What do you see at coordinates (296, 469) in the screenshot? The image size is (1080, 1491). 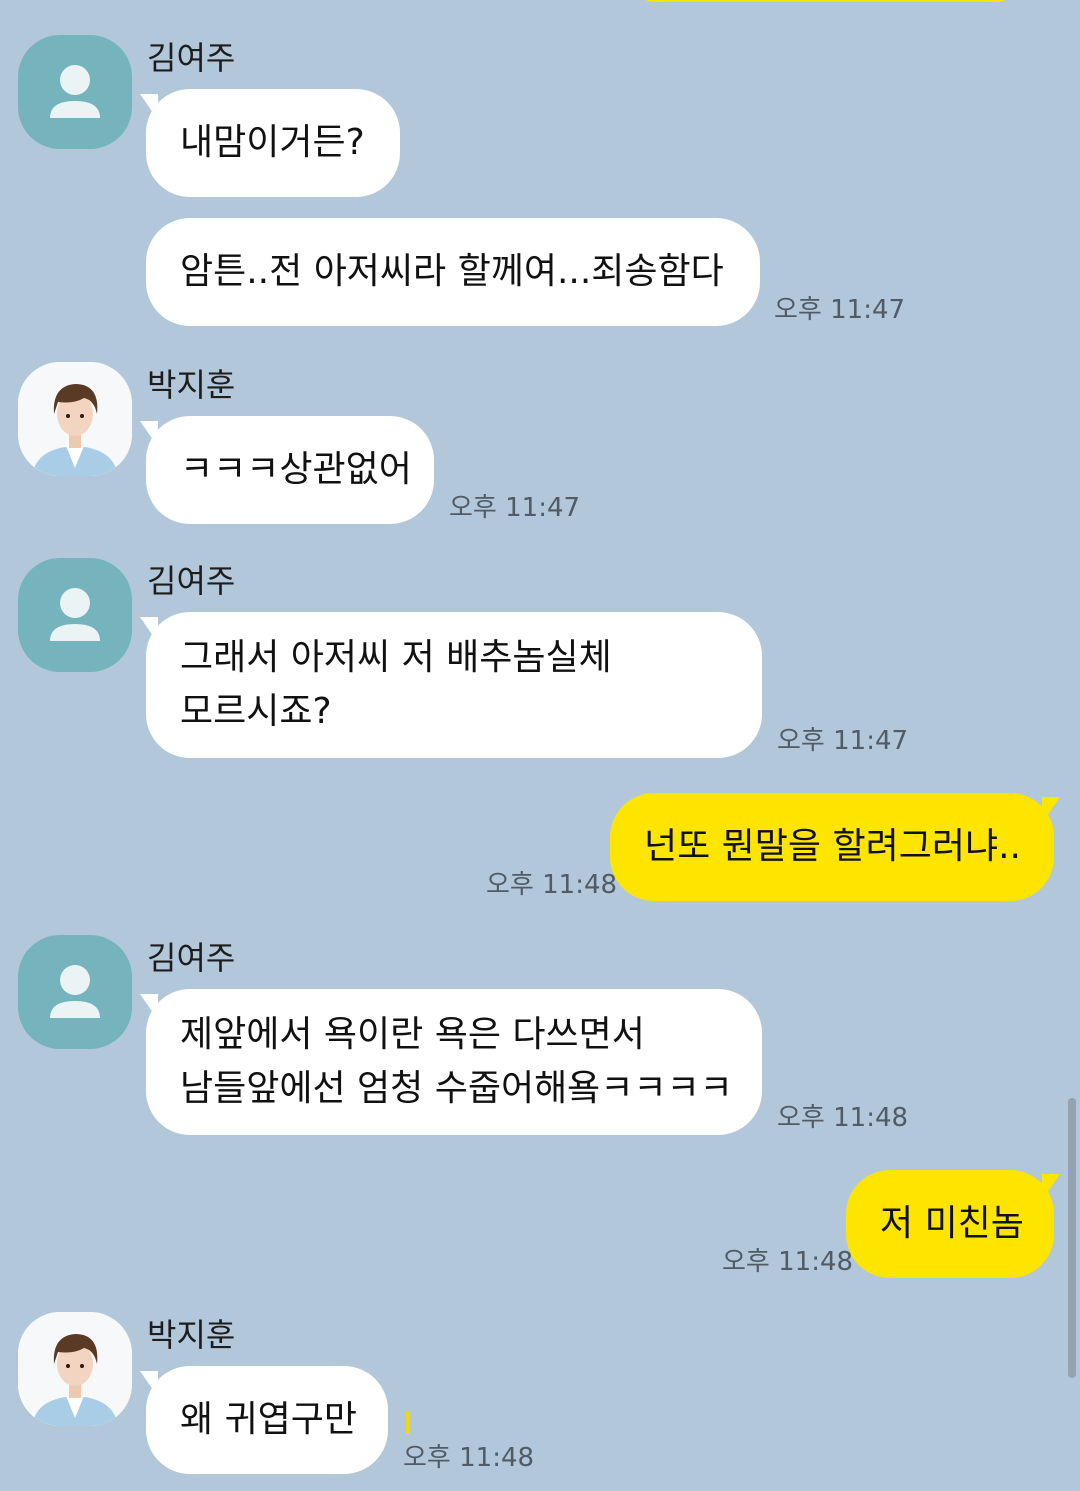 I see `message-text: ㅋㅋㅋ상관없어` at bounding box center [296, 469].